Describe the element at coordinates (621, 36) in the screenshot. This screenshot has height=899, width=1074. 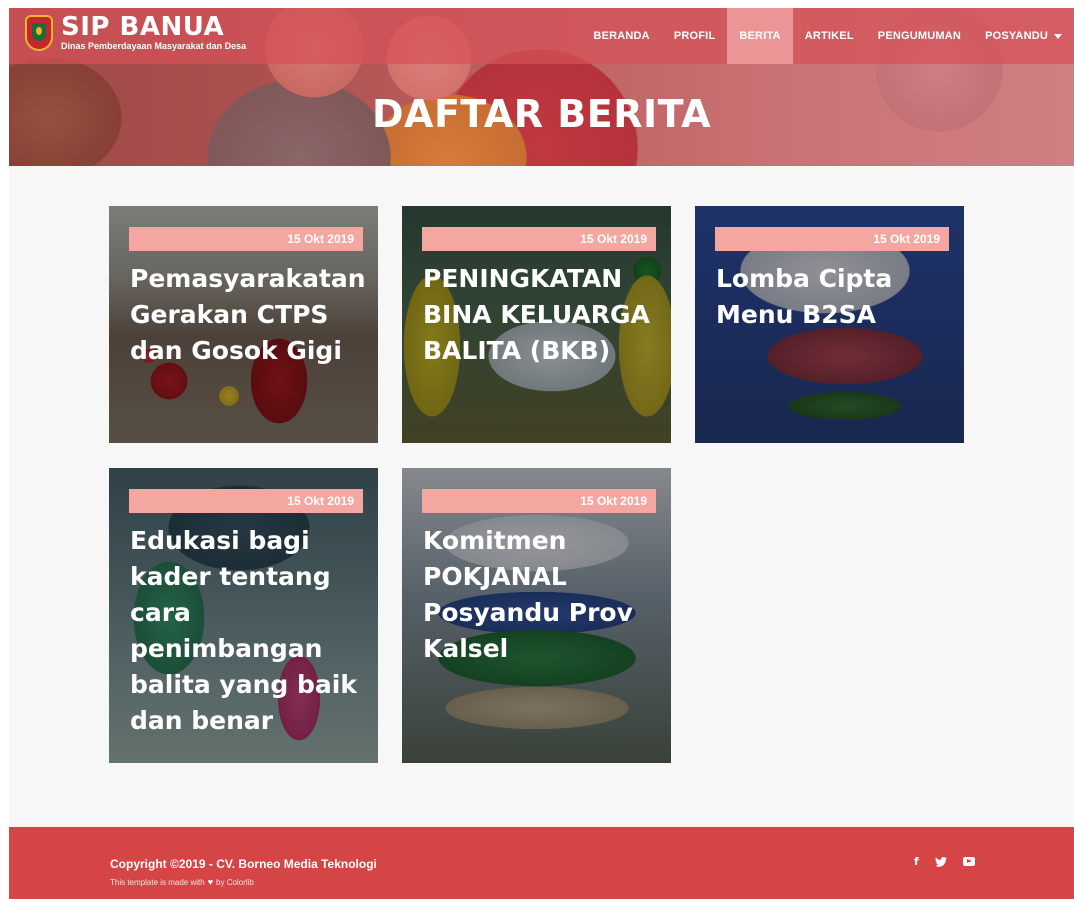
I see `nav-item-beranda: BERANDA` at that location.